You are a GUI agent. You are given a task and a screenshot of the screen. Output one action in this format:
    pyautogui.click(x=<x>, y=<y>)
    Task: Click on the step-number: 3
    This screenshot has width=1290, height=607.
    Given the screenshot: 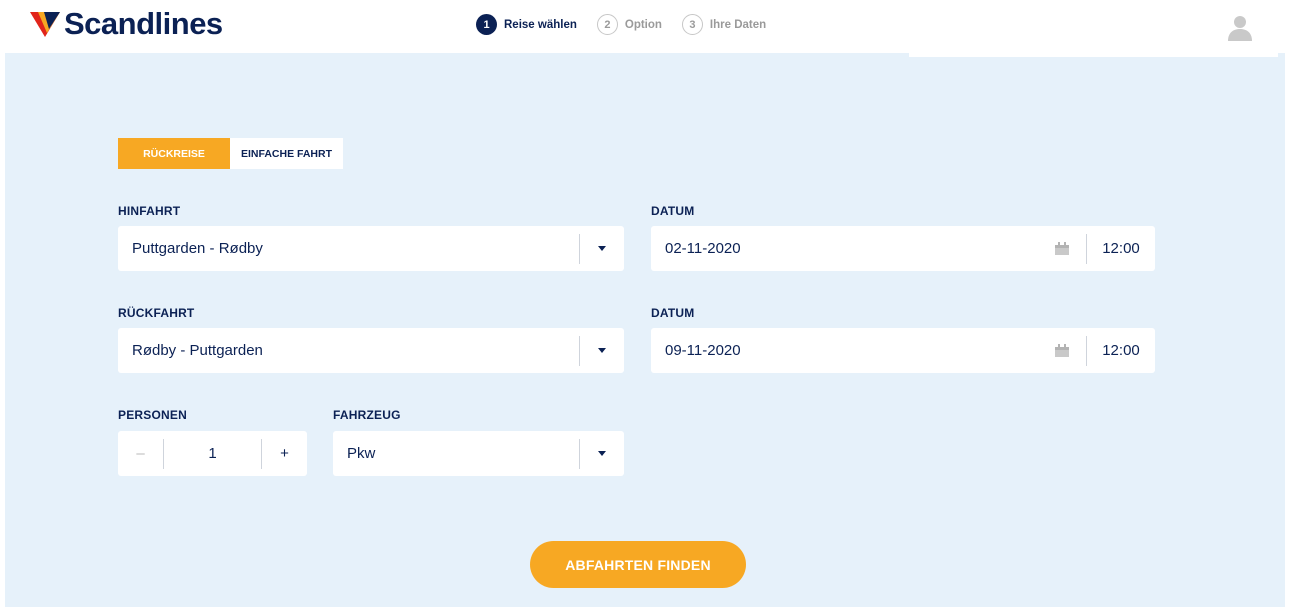 What is the action you would take?
    pyautogui.click(x=692, y=24)
    